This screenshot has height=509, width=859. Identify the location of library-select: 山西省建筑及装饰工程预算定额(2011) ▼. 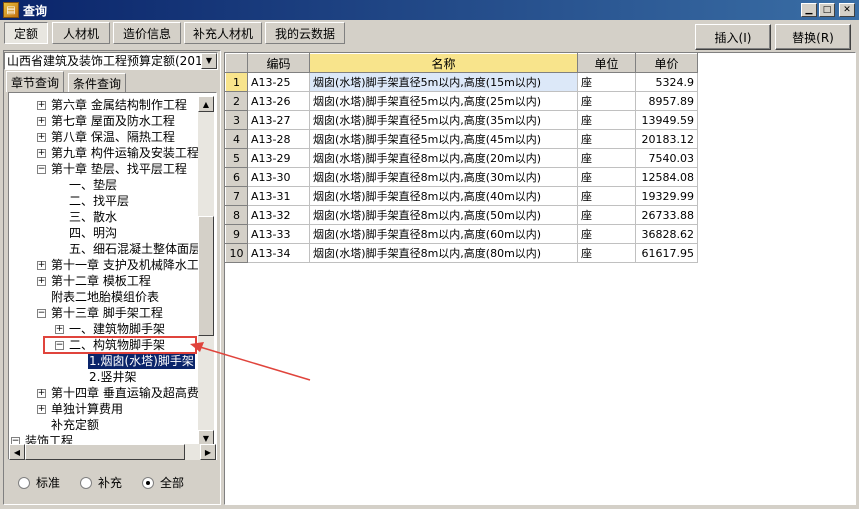
(111, 61).